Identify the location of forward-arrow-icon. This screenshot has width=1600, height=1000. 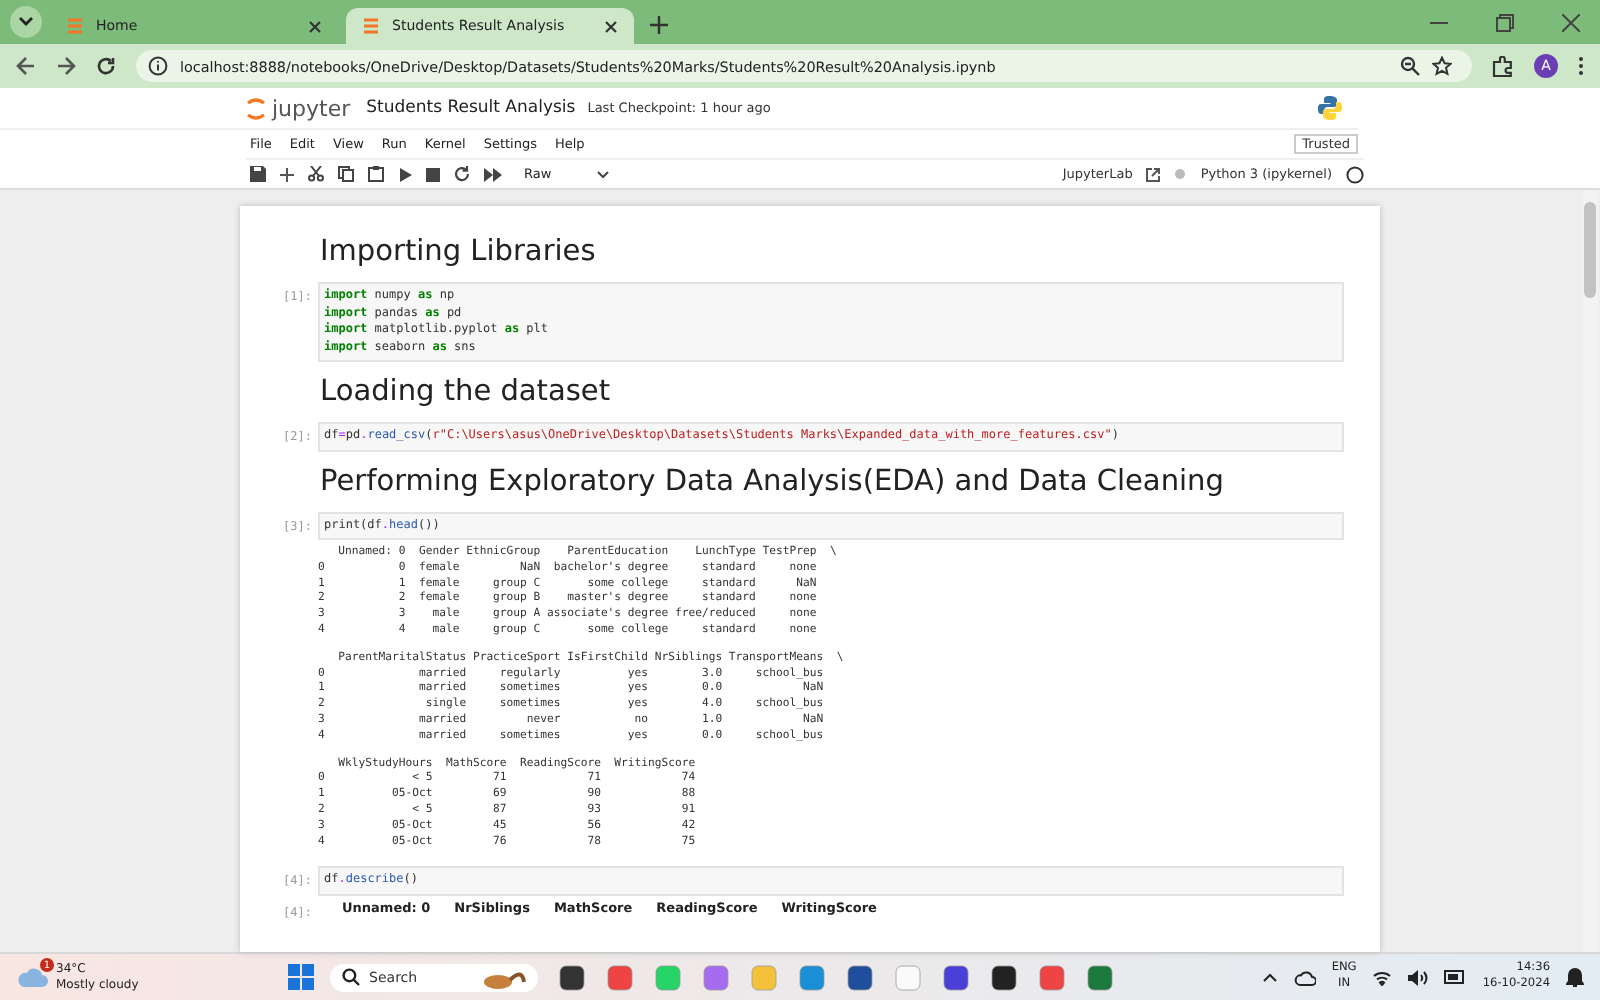
(66, 66).